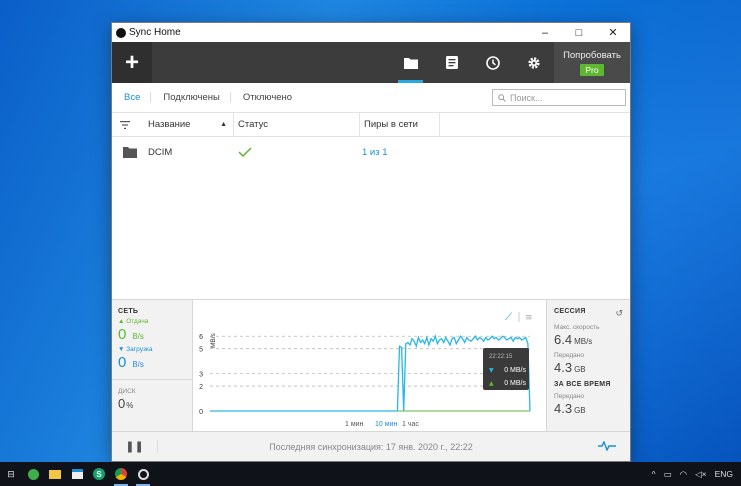  Describe the element at coordinates (297, 124) in the screenshot. I see `column-status: Статус` at that location.